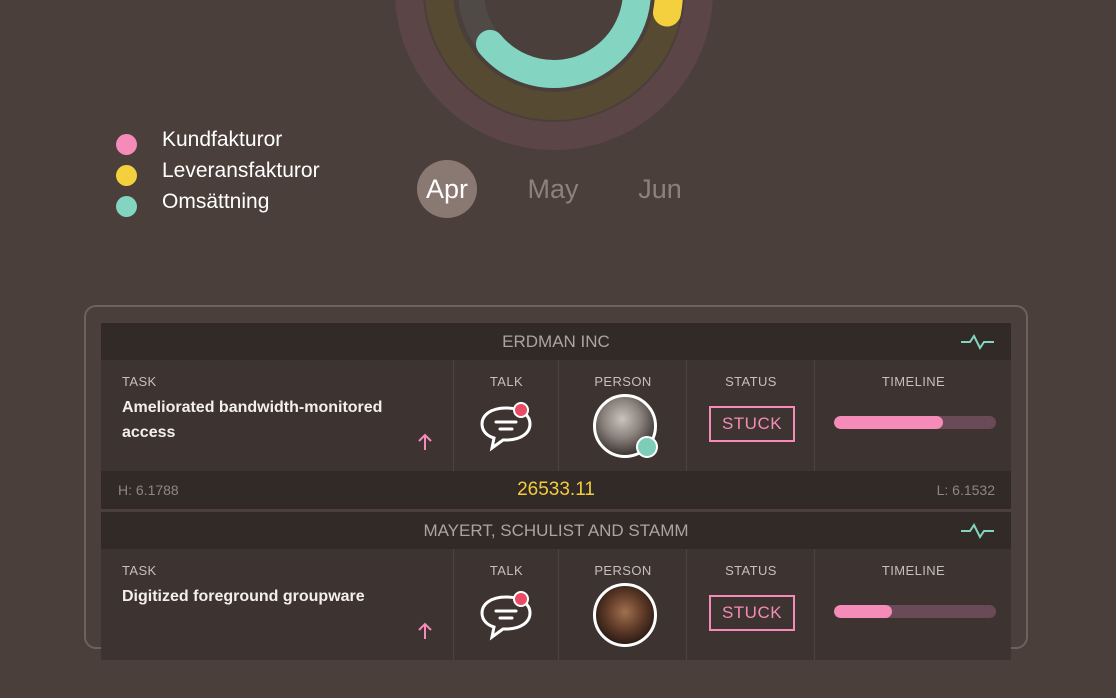  I want to click on month-tab-may: May, so click(553, 189).